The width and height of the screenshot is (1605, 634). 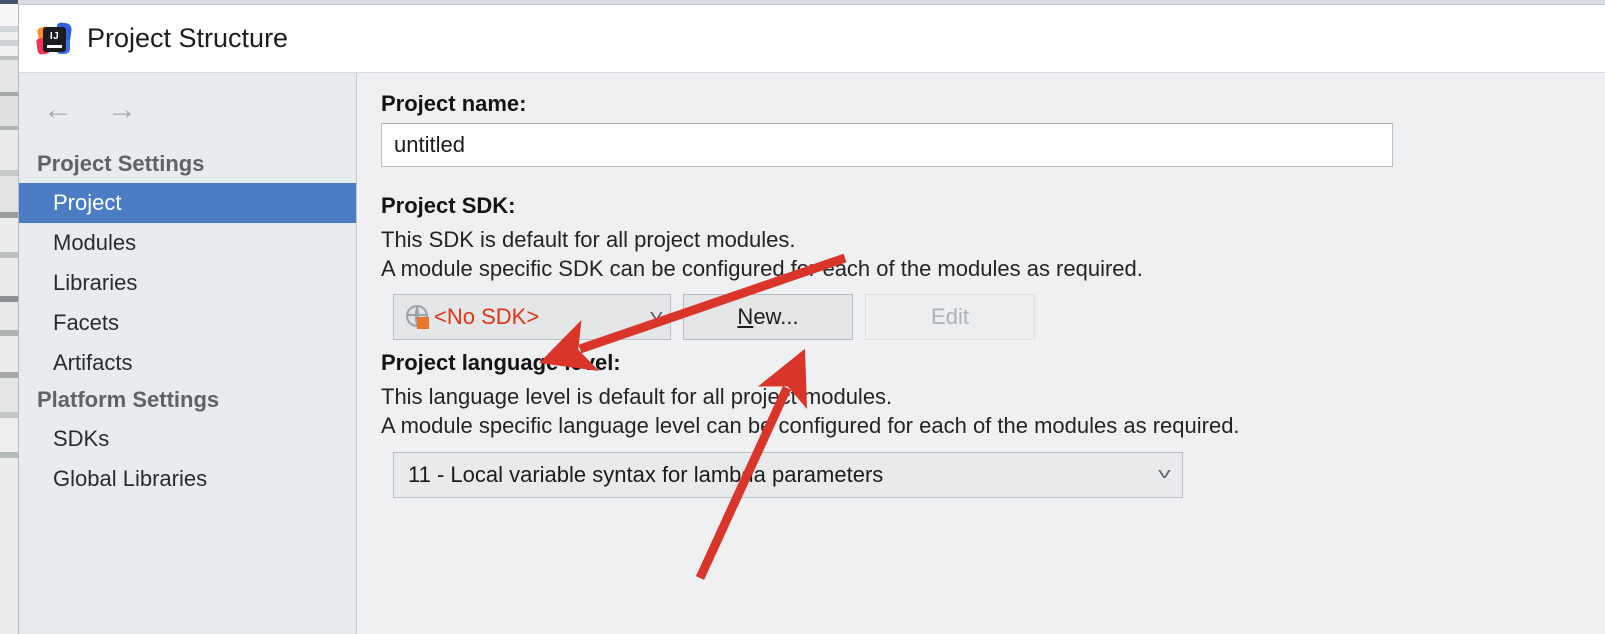 I want to click on sidebar-item-project: Project, so click(x=187, y=203).